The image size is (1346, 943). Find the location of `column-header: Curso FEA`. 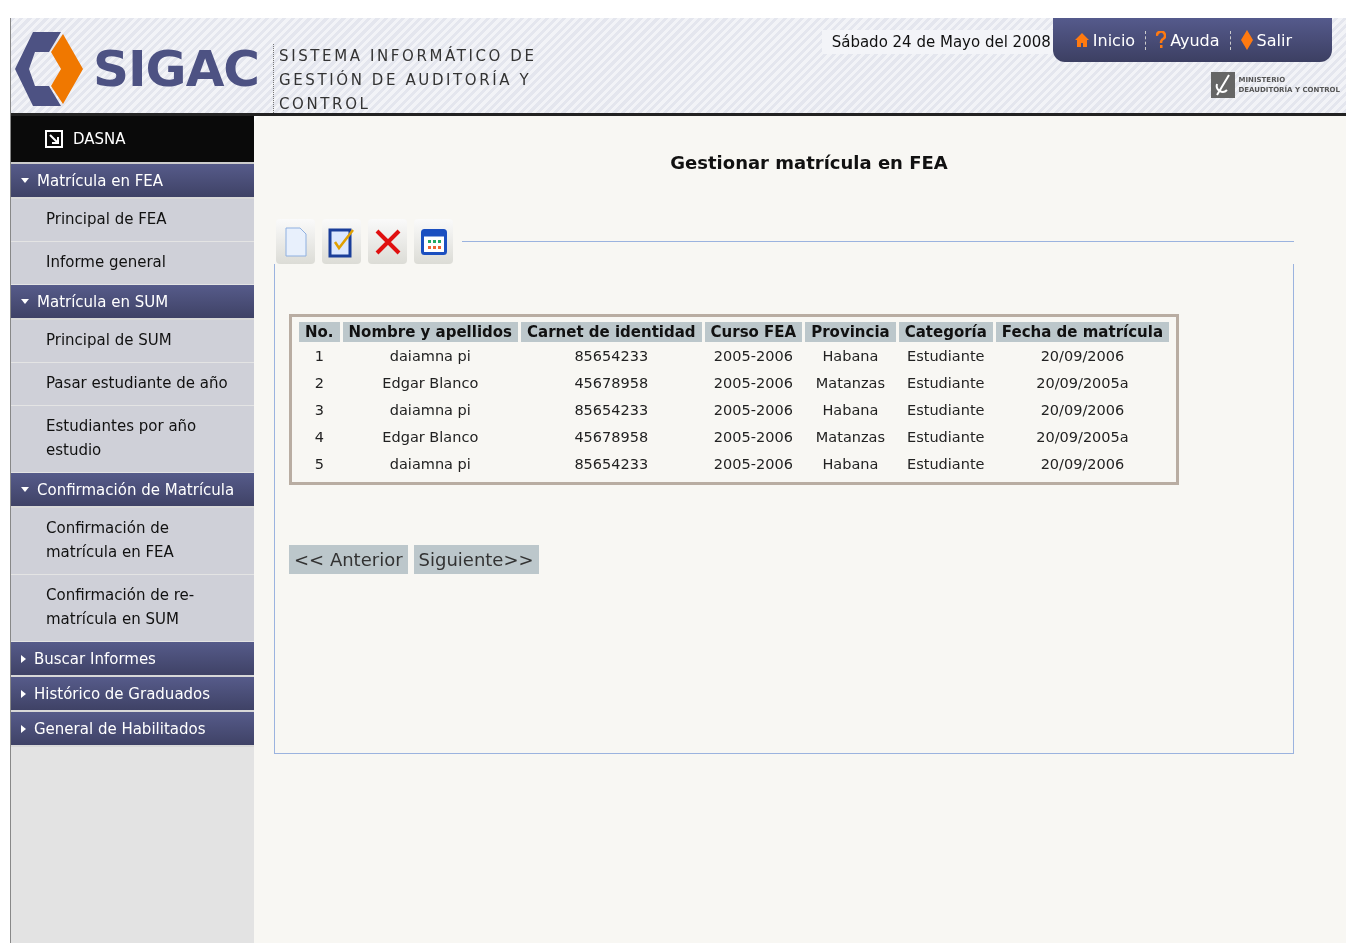

column-header: Curso FEA is located at coordinates (753, 332).